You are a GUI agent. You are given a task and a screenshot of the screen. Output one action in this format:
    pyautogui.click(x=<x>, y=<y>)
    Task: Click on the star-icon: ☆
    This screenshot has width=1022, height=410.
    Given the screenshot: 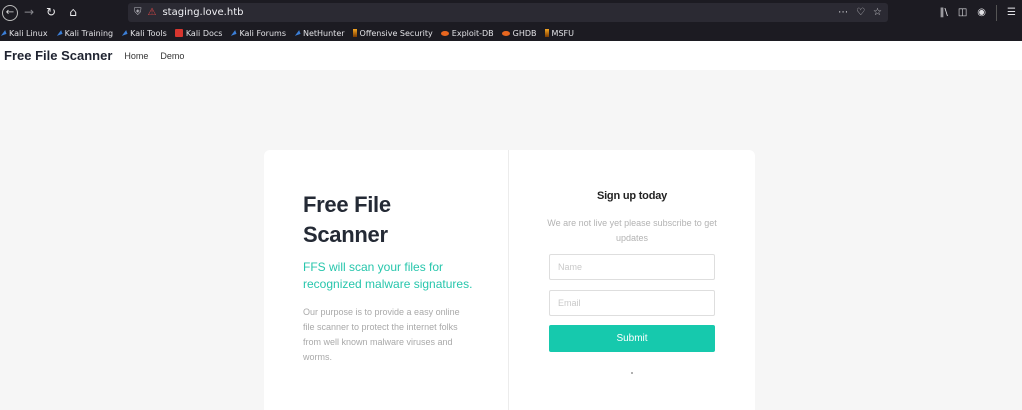 What is the action you would take?
    pyautogui.click(x=877, y=12)
    